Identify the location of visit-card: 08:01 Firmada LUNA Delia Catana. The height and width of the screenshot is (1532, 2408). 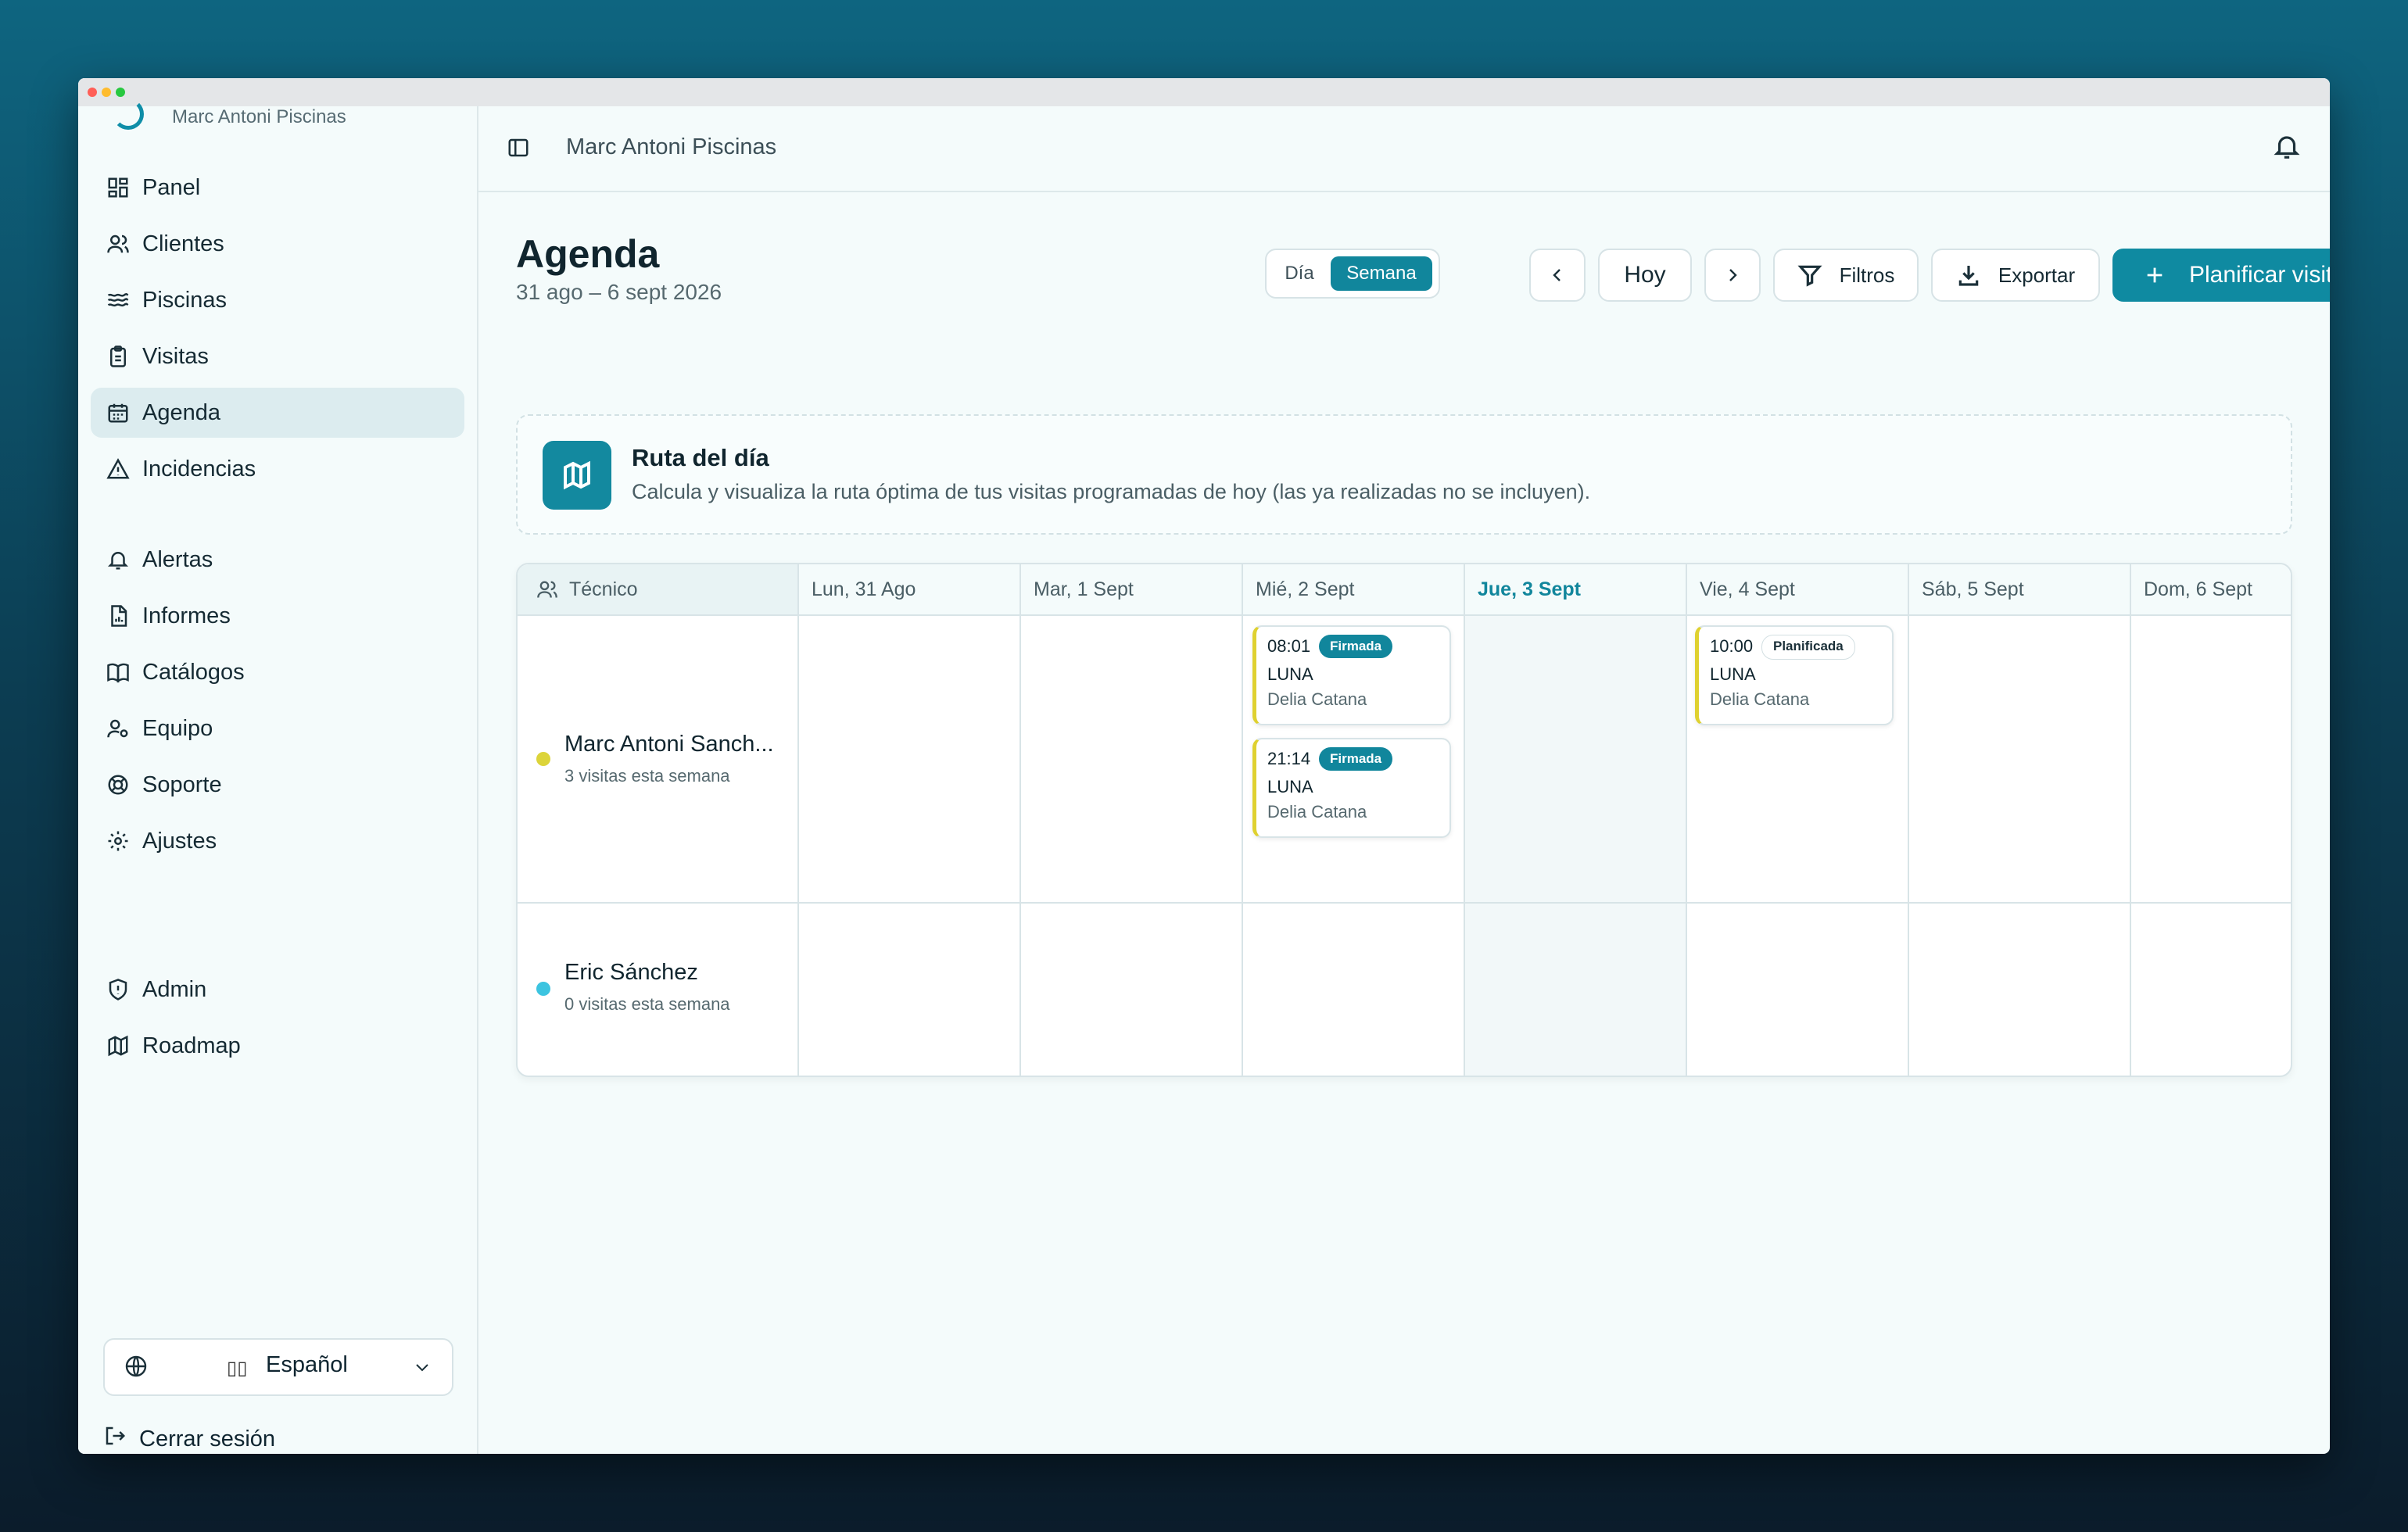
(1351, 675).